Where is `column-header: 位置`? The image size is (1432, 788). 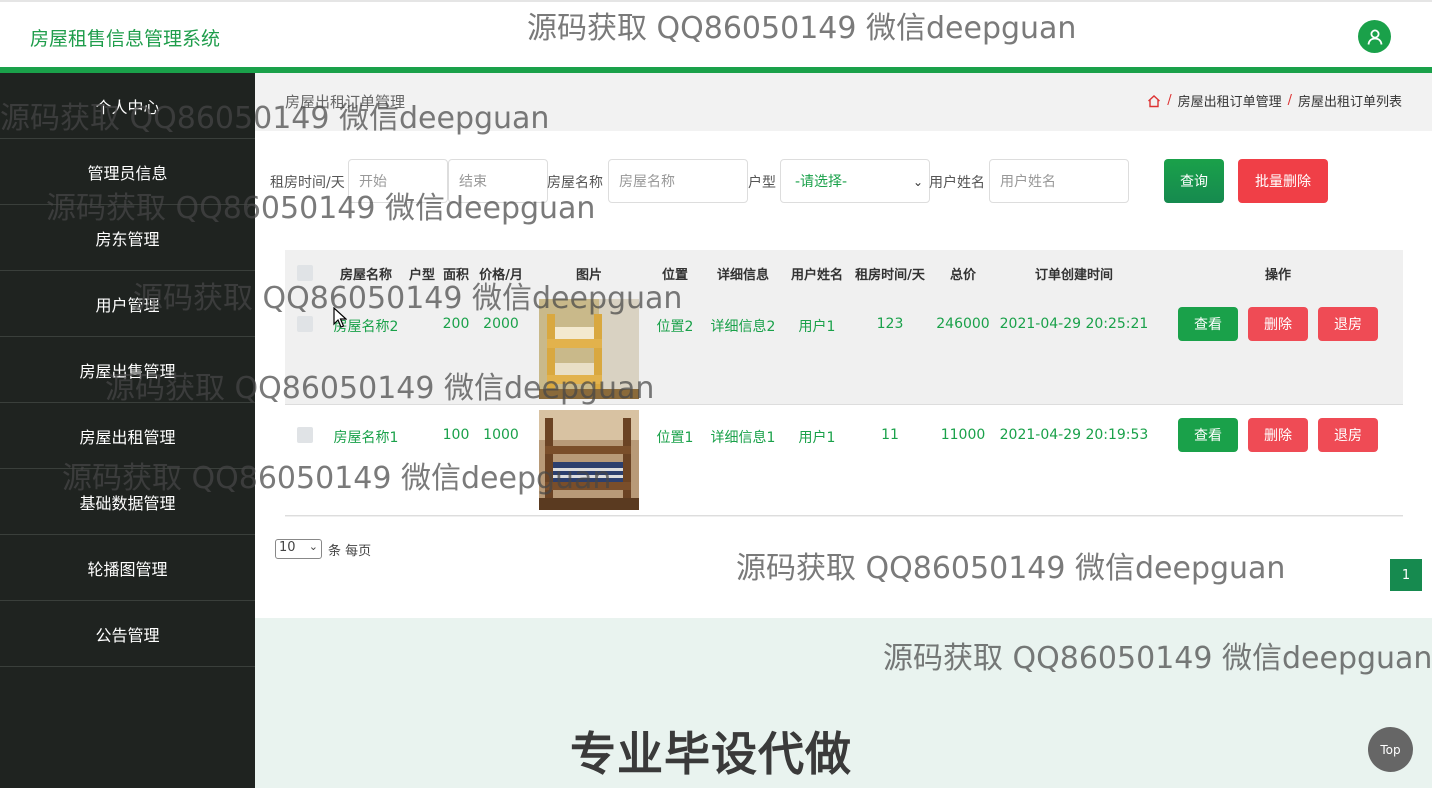 column-header: 位置 is located at coordinates (674, 275).